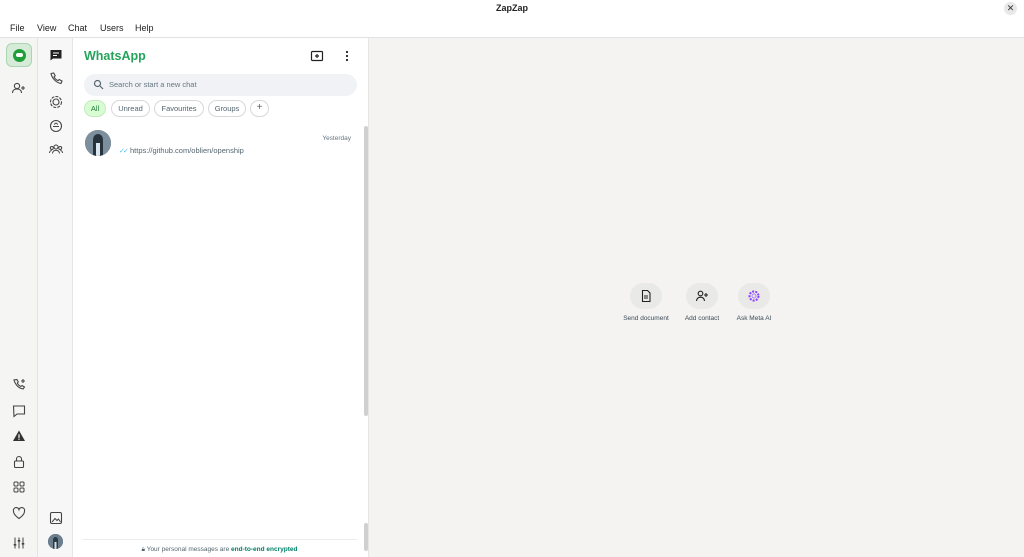 This screenshot has height=557, width=1024. I want to click on read-receipt-icon: ✓✓, so click(124, 151).